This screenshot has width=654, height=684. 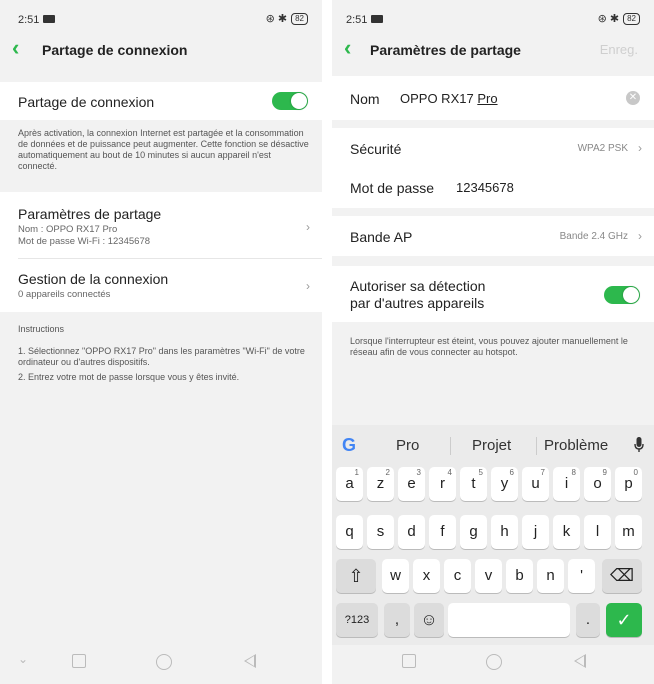 I want to click on key-s: s, so click(x=380, y=532).